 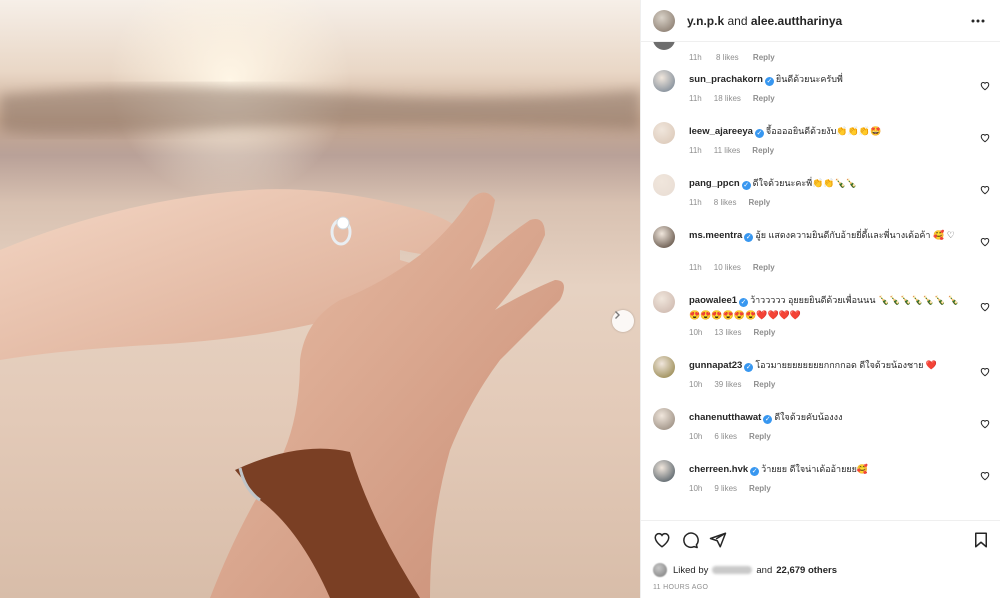 I want to click on comment-likes: 11 likes, so click(x=727, y=150).